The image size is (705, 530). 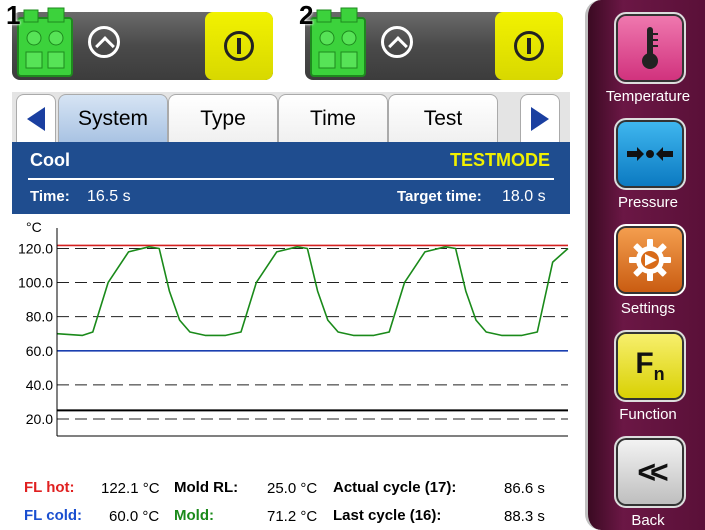 What do you see at coordinates (109, 196) in the screenshot?
I see `time-value: 16.5 s` at bounding box center [109, 196].